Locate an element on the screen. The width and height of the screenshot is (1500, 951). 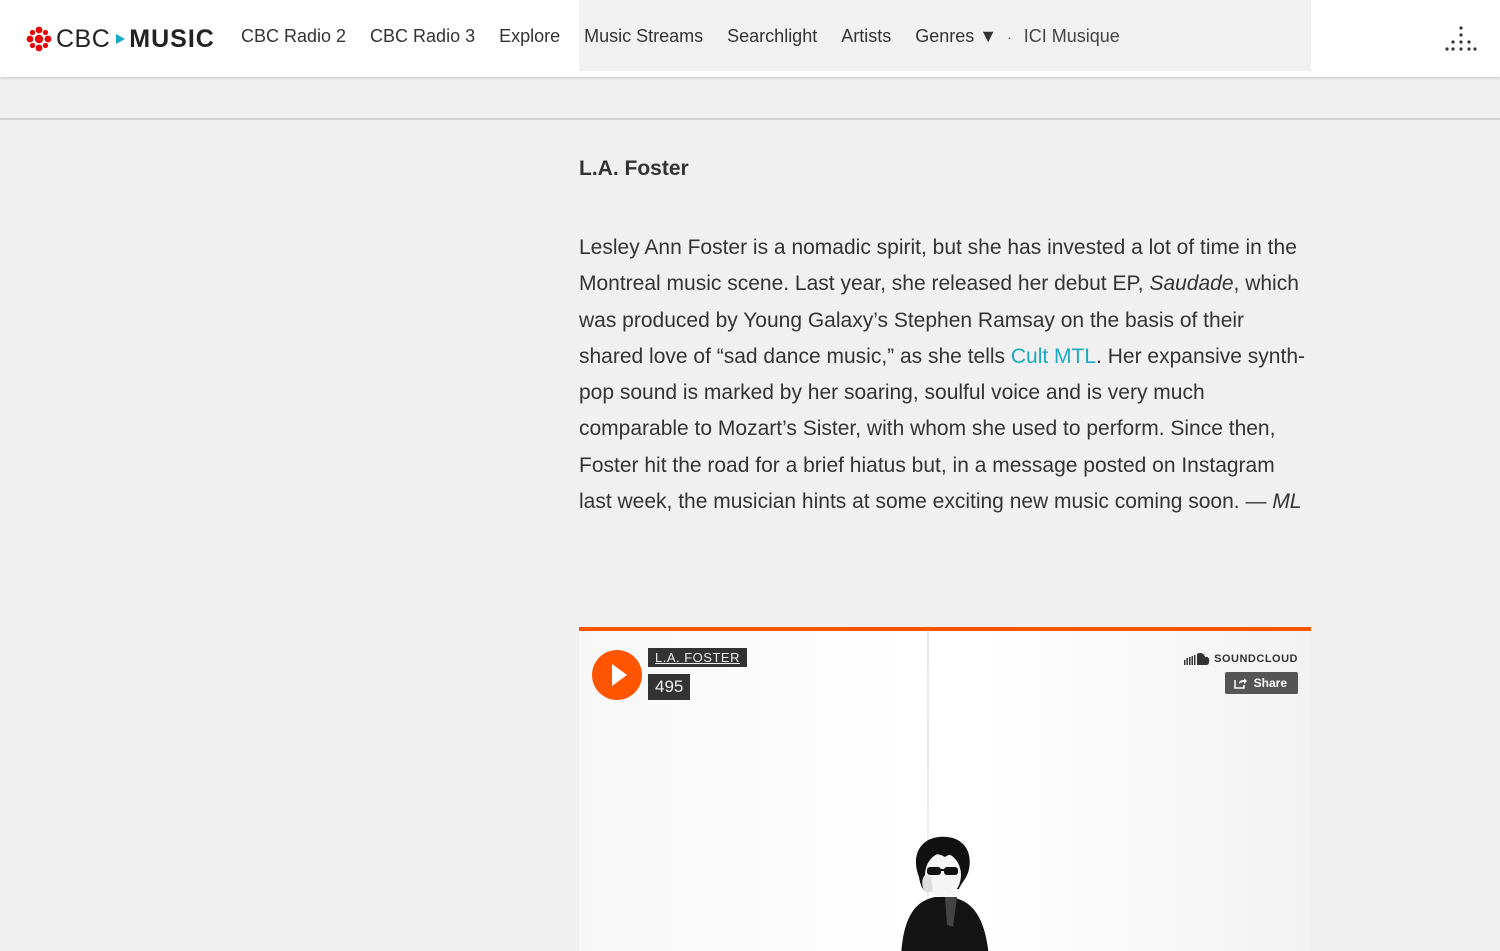
ep-title: Saudade is located at coordinates (1191, 284).